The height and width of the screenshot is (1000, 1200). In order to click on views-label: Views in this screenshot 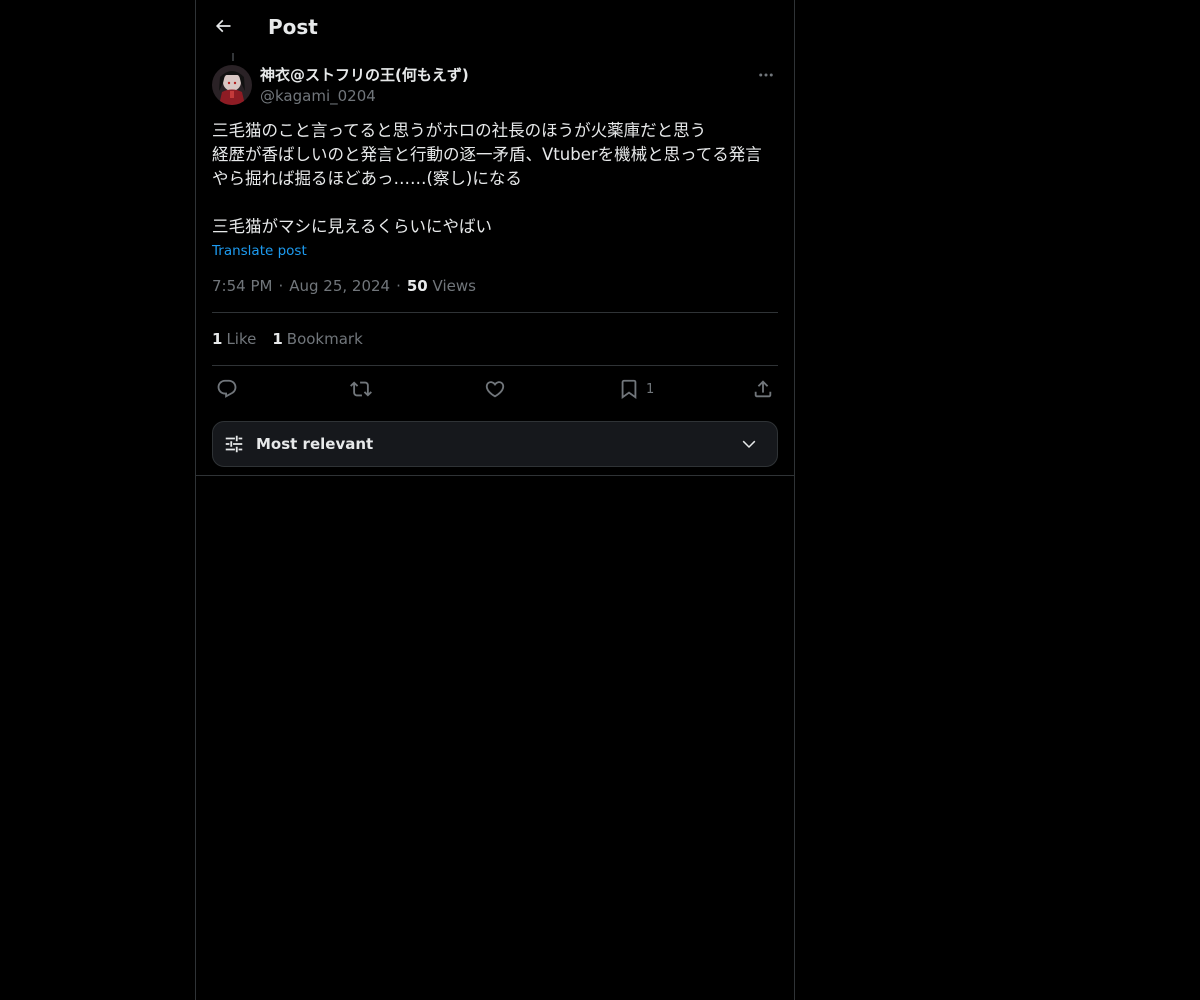, I will do `click(454, 286)`.